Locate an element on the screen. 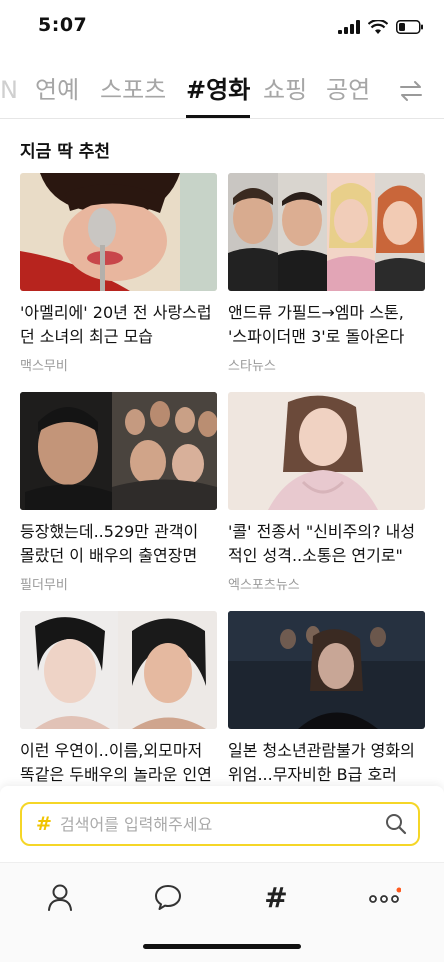 The height and width of the screenshot is (962, 444). nav-hashtag: # is located at coordinates (276, 897).